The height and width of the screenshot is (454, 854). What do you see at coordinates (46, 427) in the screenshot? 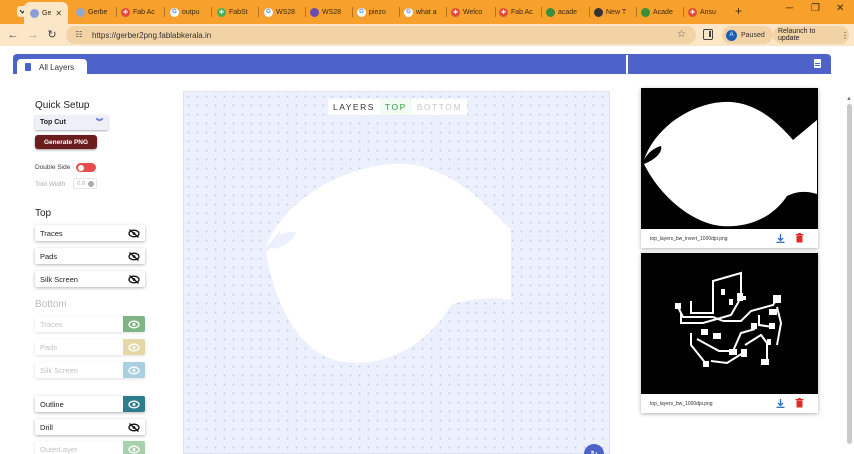
I see `layer-label: Drill` at bounding box center [46, 427].